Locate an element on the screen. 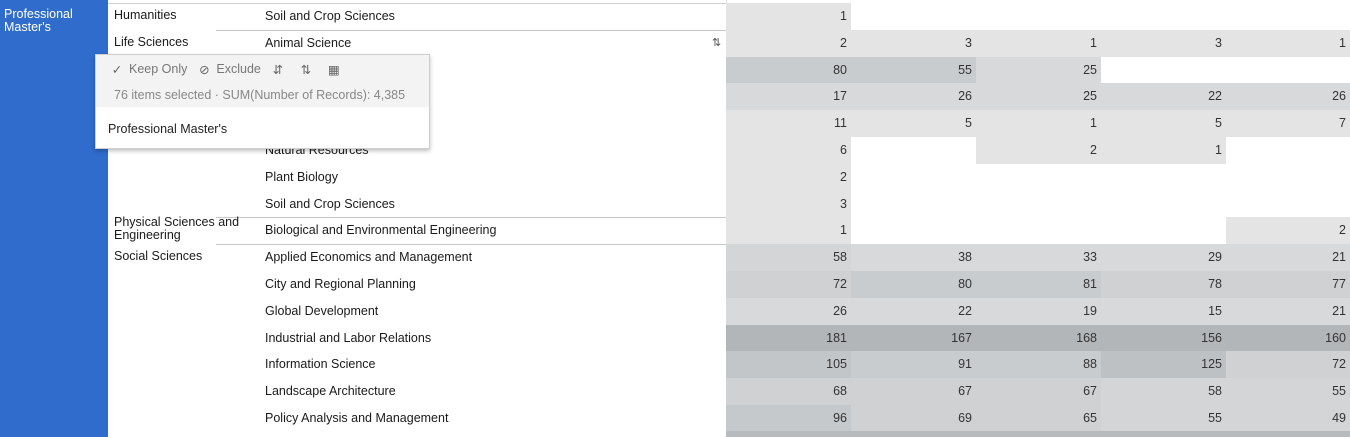  field-label: Life Sciences is located at coordinates (189, 39).